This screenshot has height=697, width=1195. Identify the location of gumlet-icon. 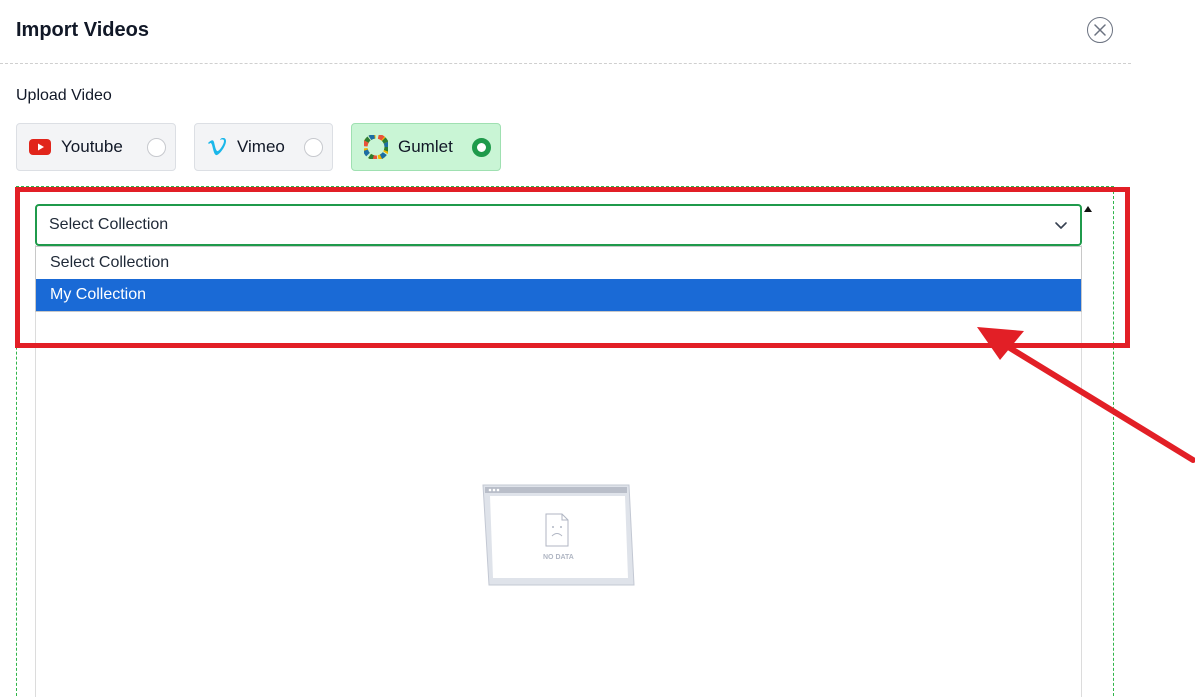
(376, 147).